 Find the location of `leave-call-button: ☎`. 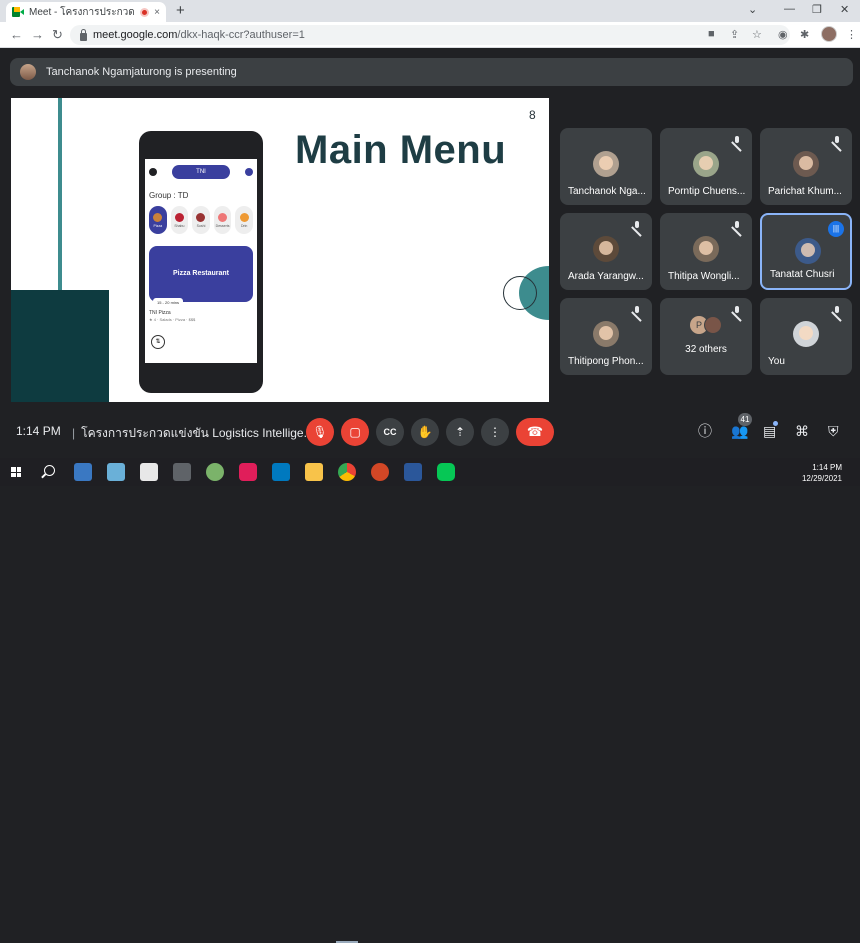

leave-call-button: ☎ is located at coordinates (535, 432).